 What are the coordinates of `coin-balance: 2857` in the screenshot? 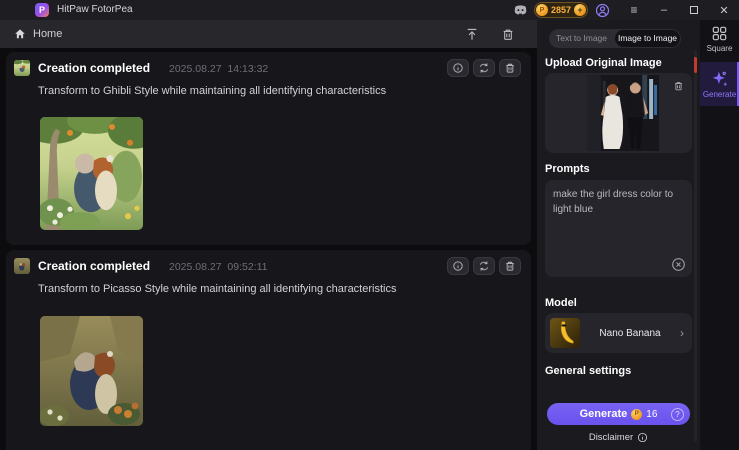 It's located at (561, 10).